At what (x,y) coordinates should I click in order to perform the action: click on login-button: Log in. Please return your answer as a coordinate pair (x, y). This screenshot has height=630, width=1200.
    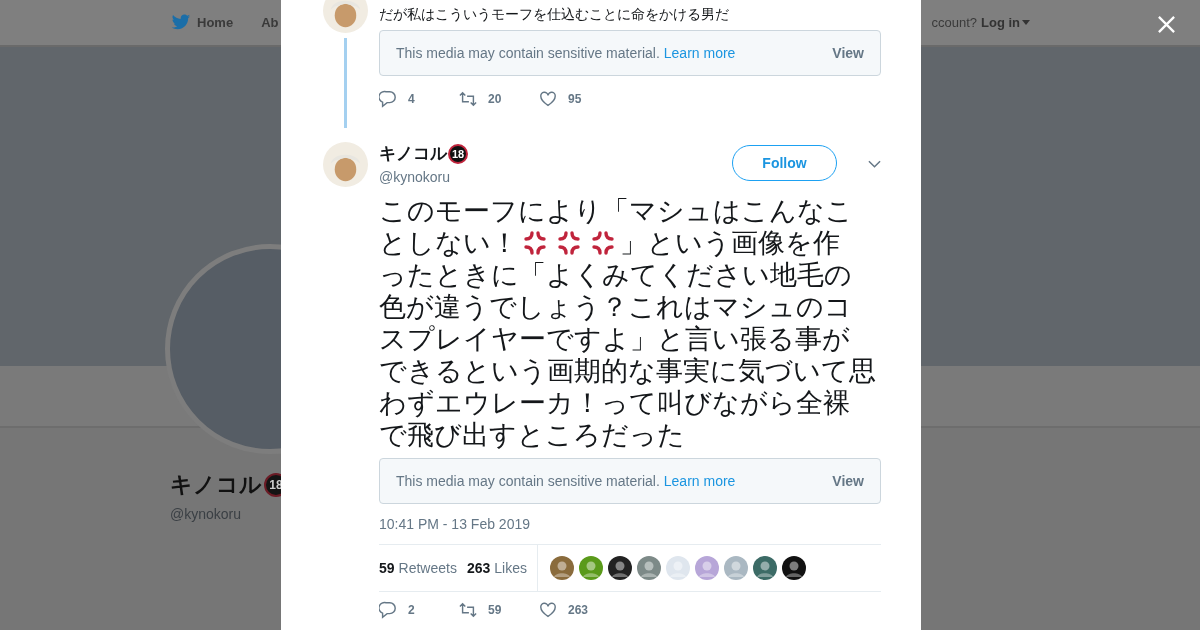
    Looking at the image, I should click on (1005, 22).